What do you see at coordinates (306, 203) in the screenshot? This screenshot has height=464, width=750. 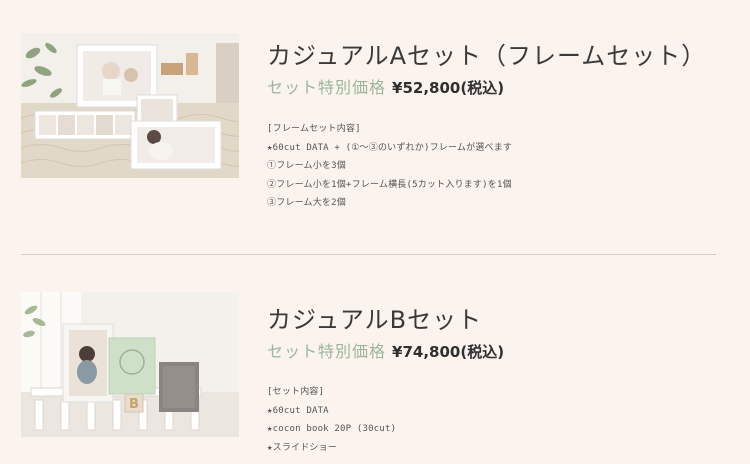 I see `detail-line: ③フレーム大を2個` at bounding box center [306, 203].